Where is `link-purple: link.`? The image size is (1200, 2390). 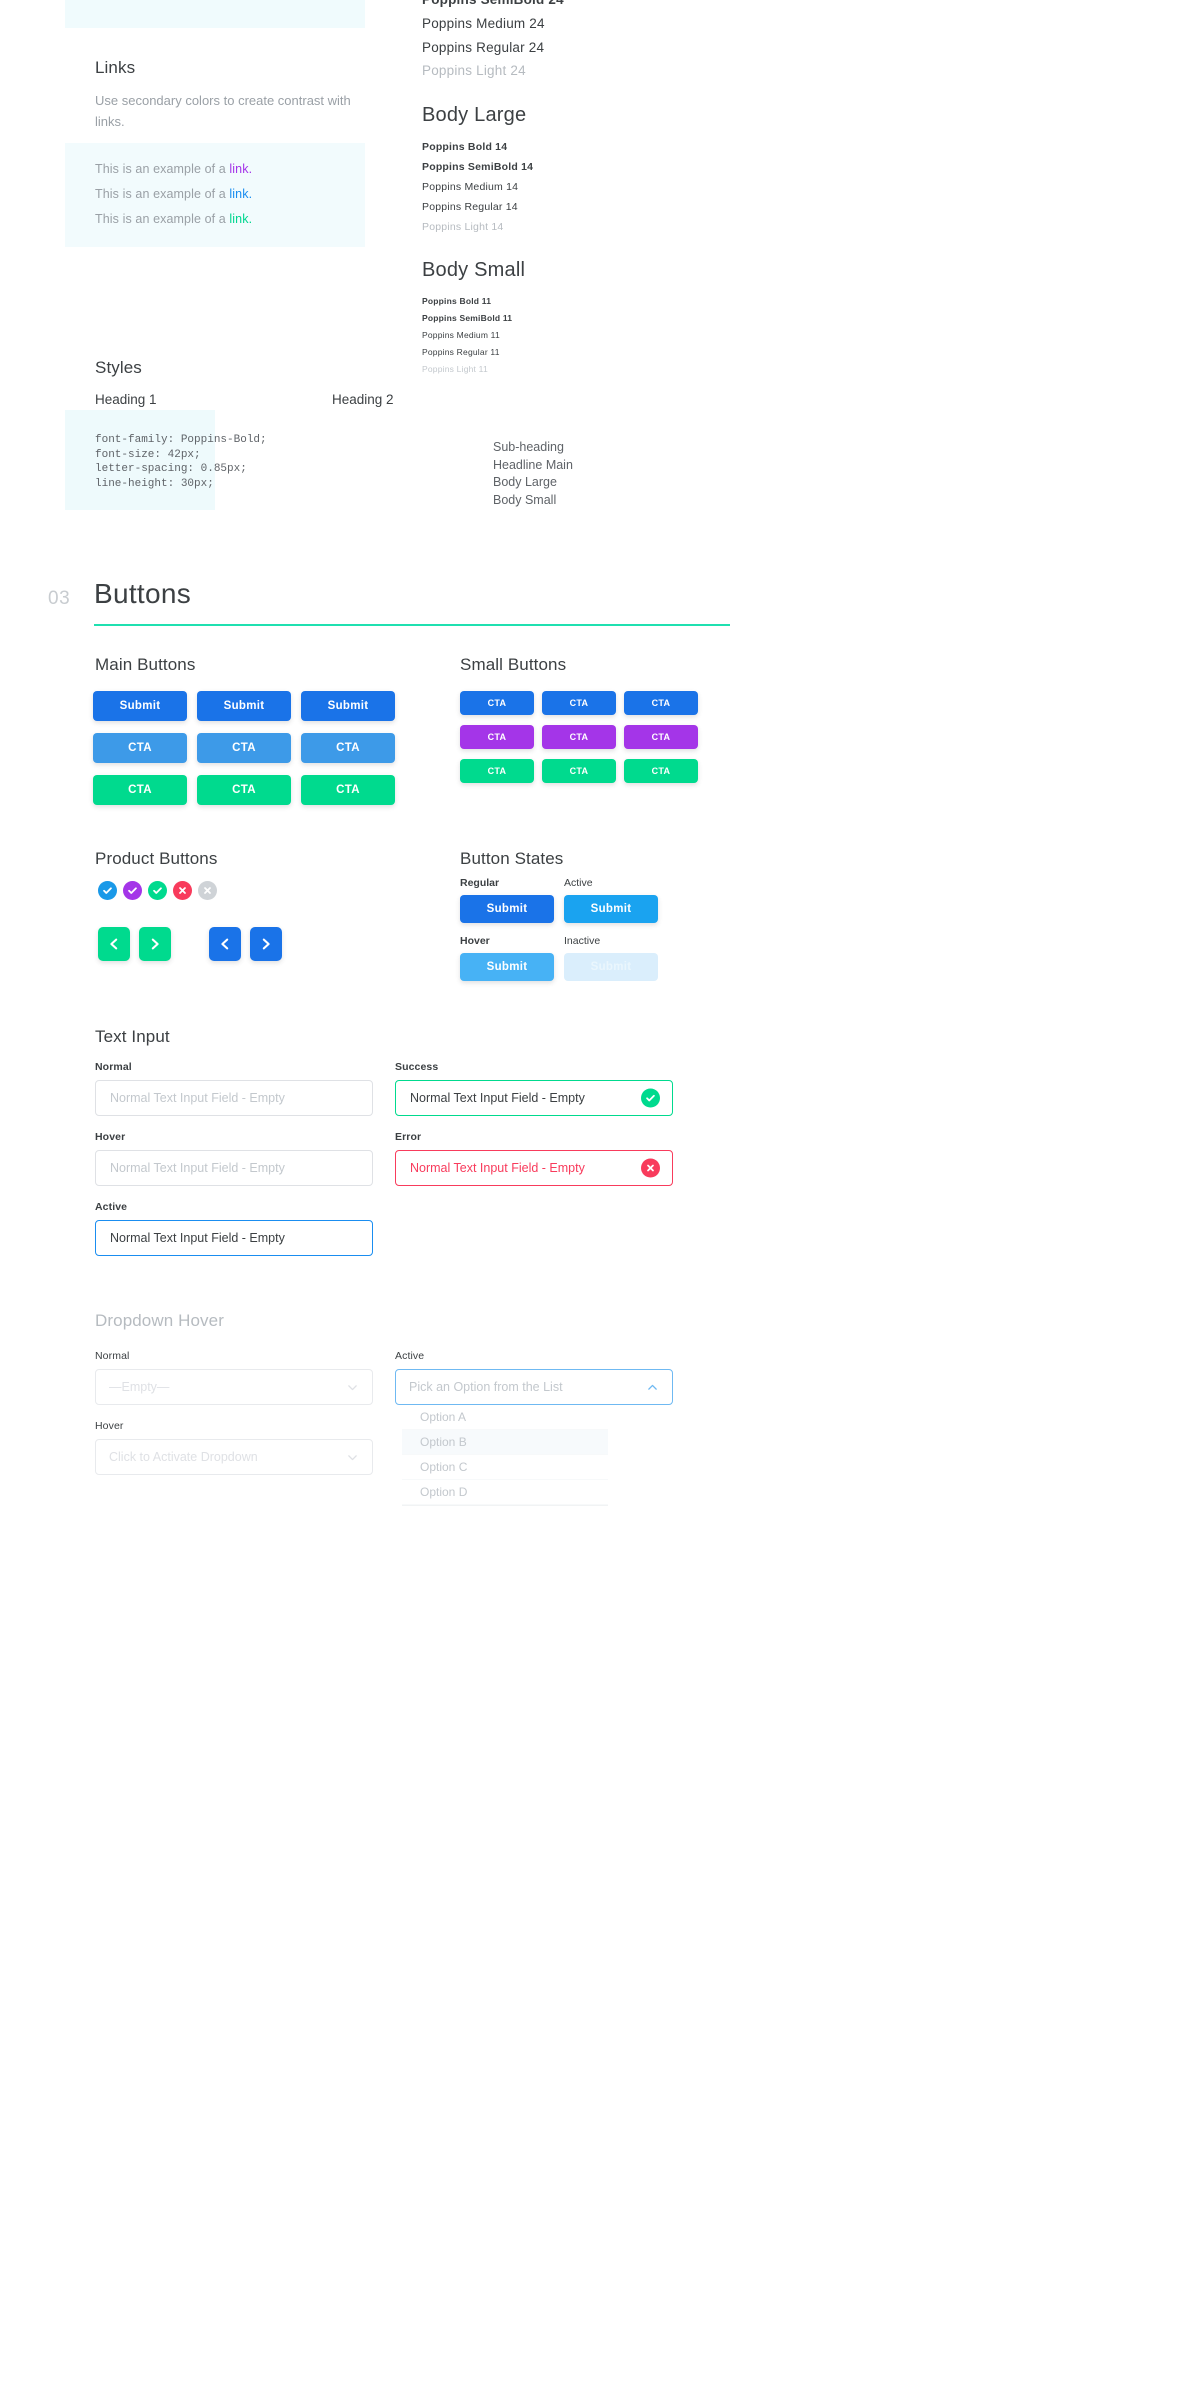
link-purple: link. is located at coordinates (240, 169).